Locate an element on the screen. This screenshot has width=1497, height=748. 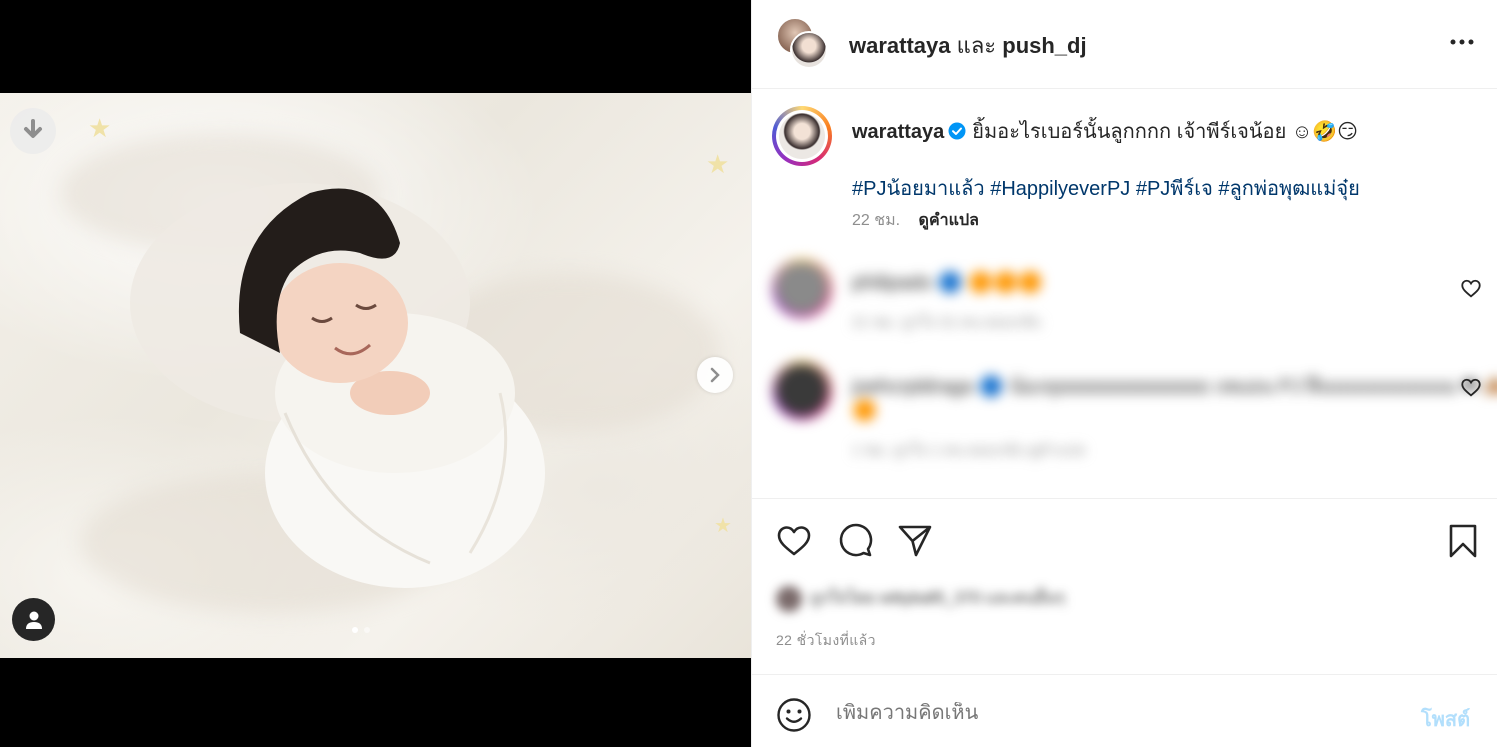
download-button is located at coordinates (33, 131).